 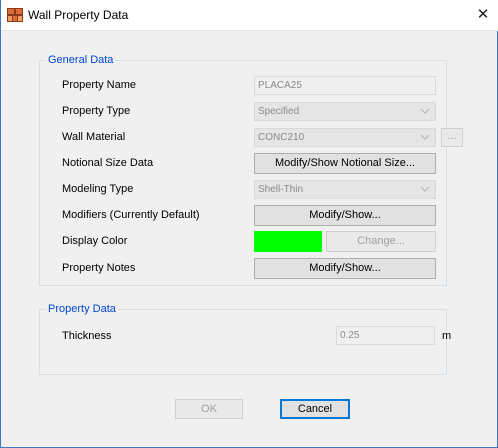 What do you see at coordinates (345, 111) in the screenshot?
I see `property-type-select: Specified` at bounding box center [345, 111].